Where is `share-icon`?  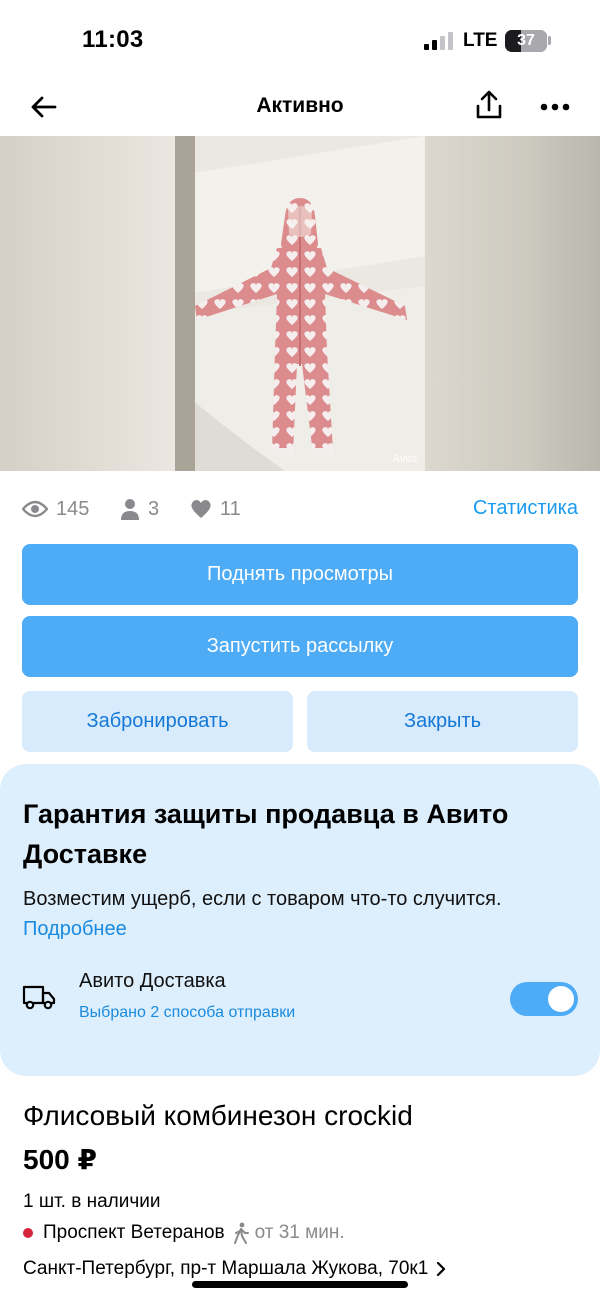
share-icon is located at coordinates (489, 104).